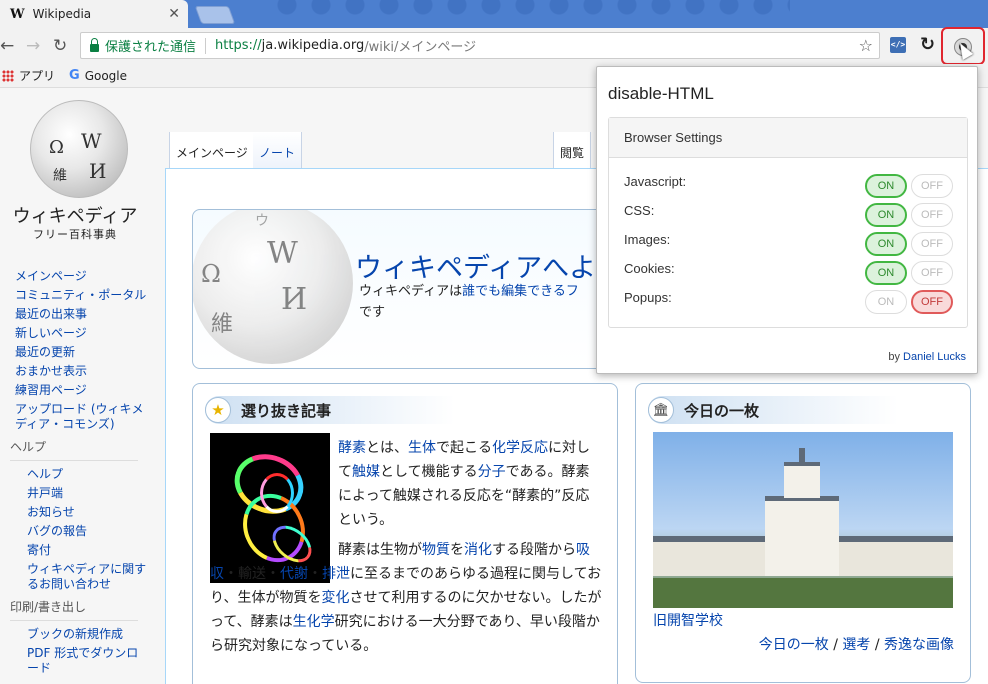 The height and width of the screenshot is (684, 988). I want to click on featured-p1-link-0: 酵素, so click(352, 448).